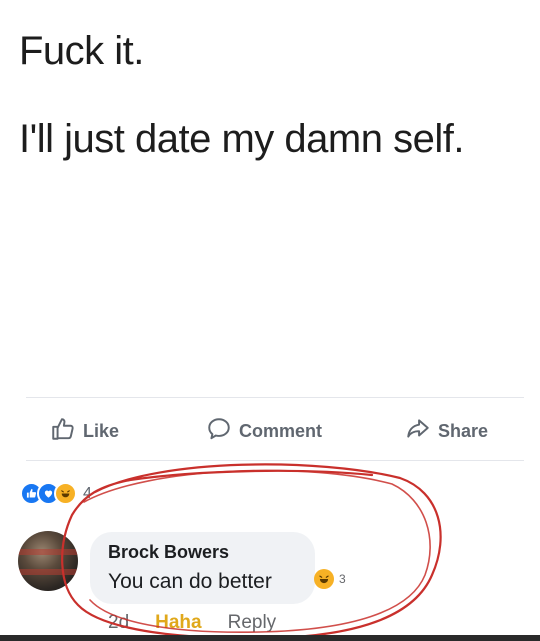 This screenshot has height=641, width=540. What do you see at coordinates (63, 431) in the screenshot?
I see `thumbs-up-icon` at bounding box center [63, 431].